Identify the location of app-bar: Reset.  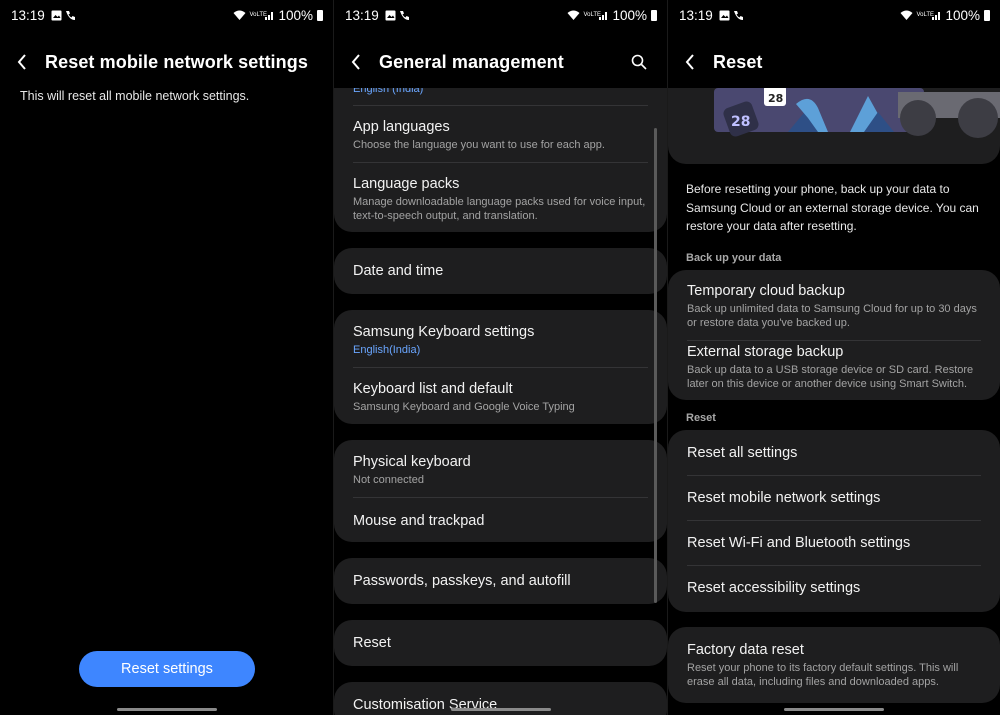
(834, 62).